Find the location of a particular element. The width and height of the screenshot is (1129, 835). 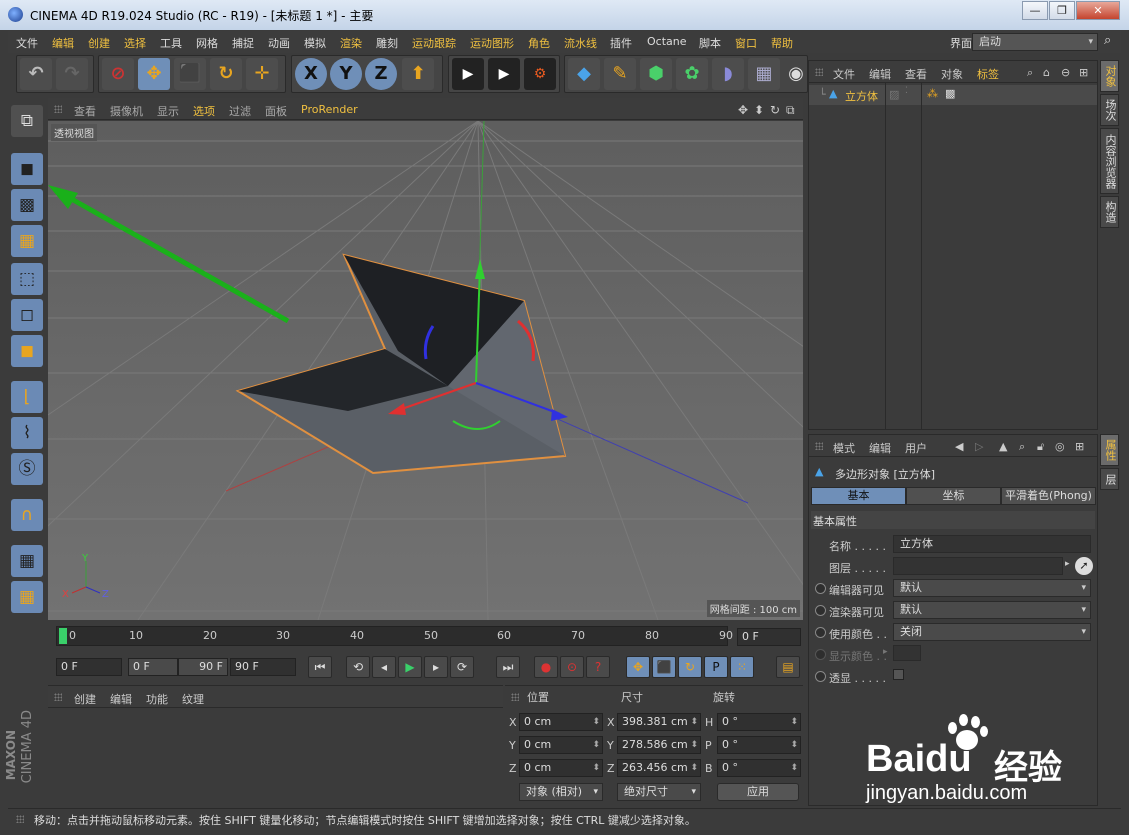

menu-mesh: 网格 is located at coordinates (207, 43).